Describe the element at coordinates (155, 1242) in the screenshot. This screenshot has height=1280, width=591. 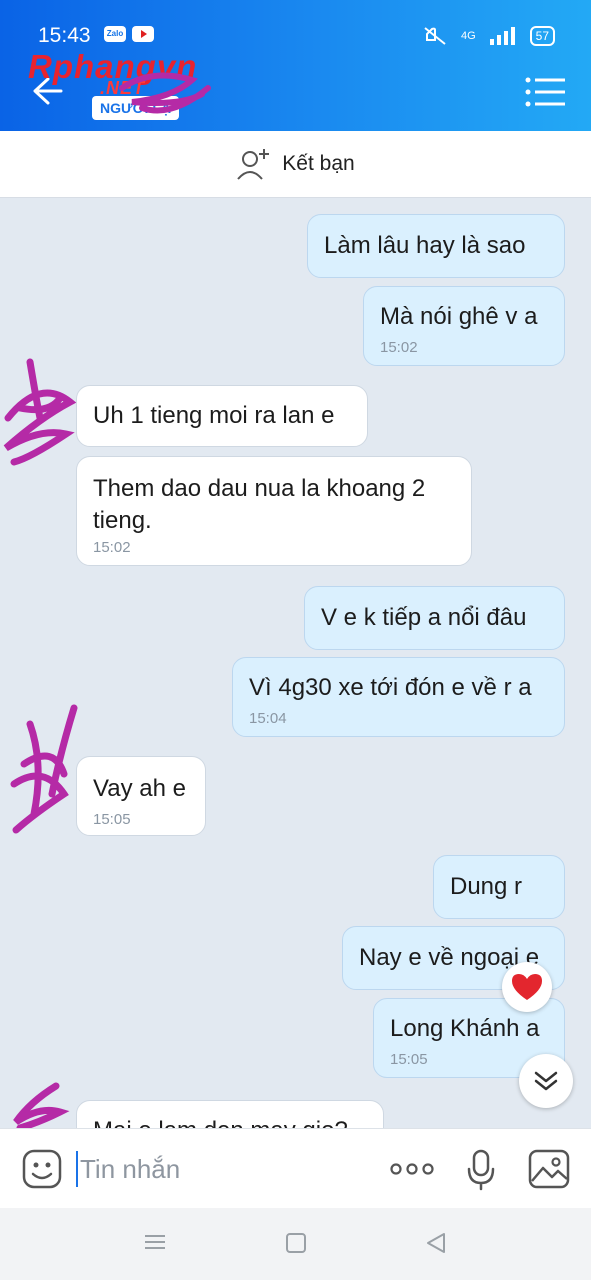
I see `recent-apps-icon` at that location.